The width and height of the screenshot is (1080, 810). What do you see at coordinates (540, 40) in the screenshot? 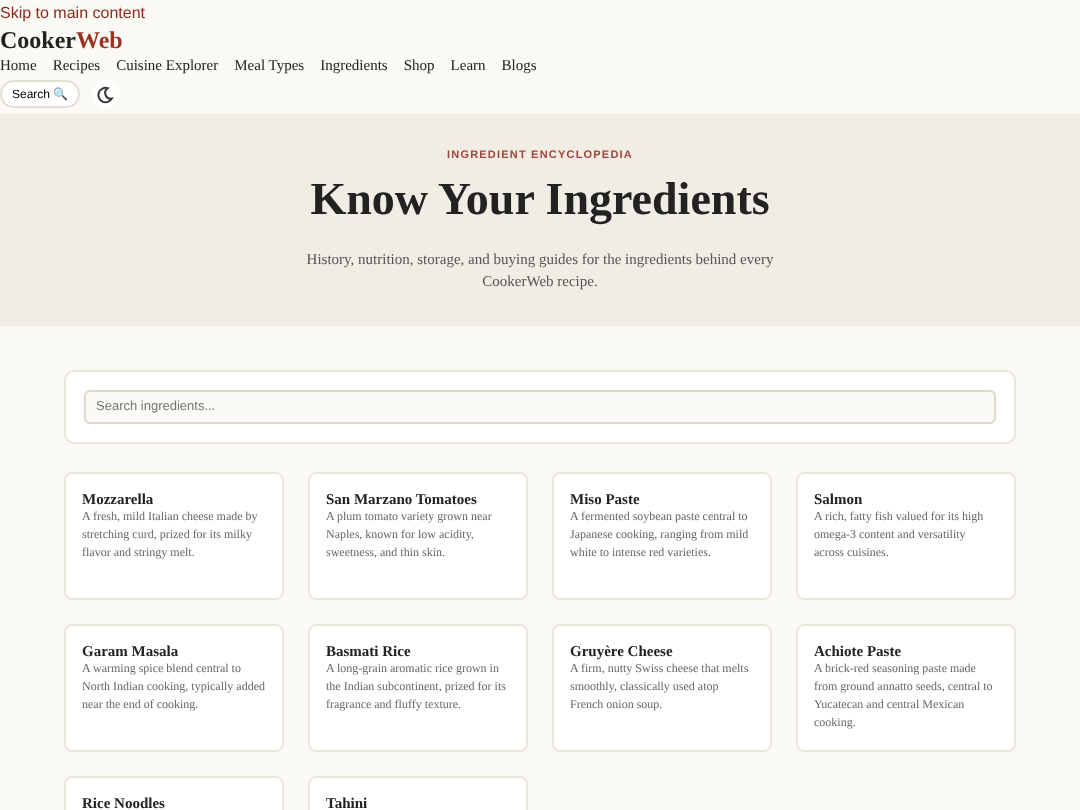
I see `site-logo: CookerWeb` at bounding box center [540, 40].